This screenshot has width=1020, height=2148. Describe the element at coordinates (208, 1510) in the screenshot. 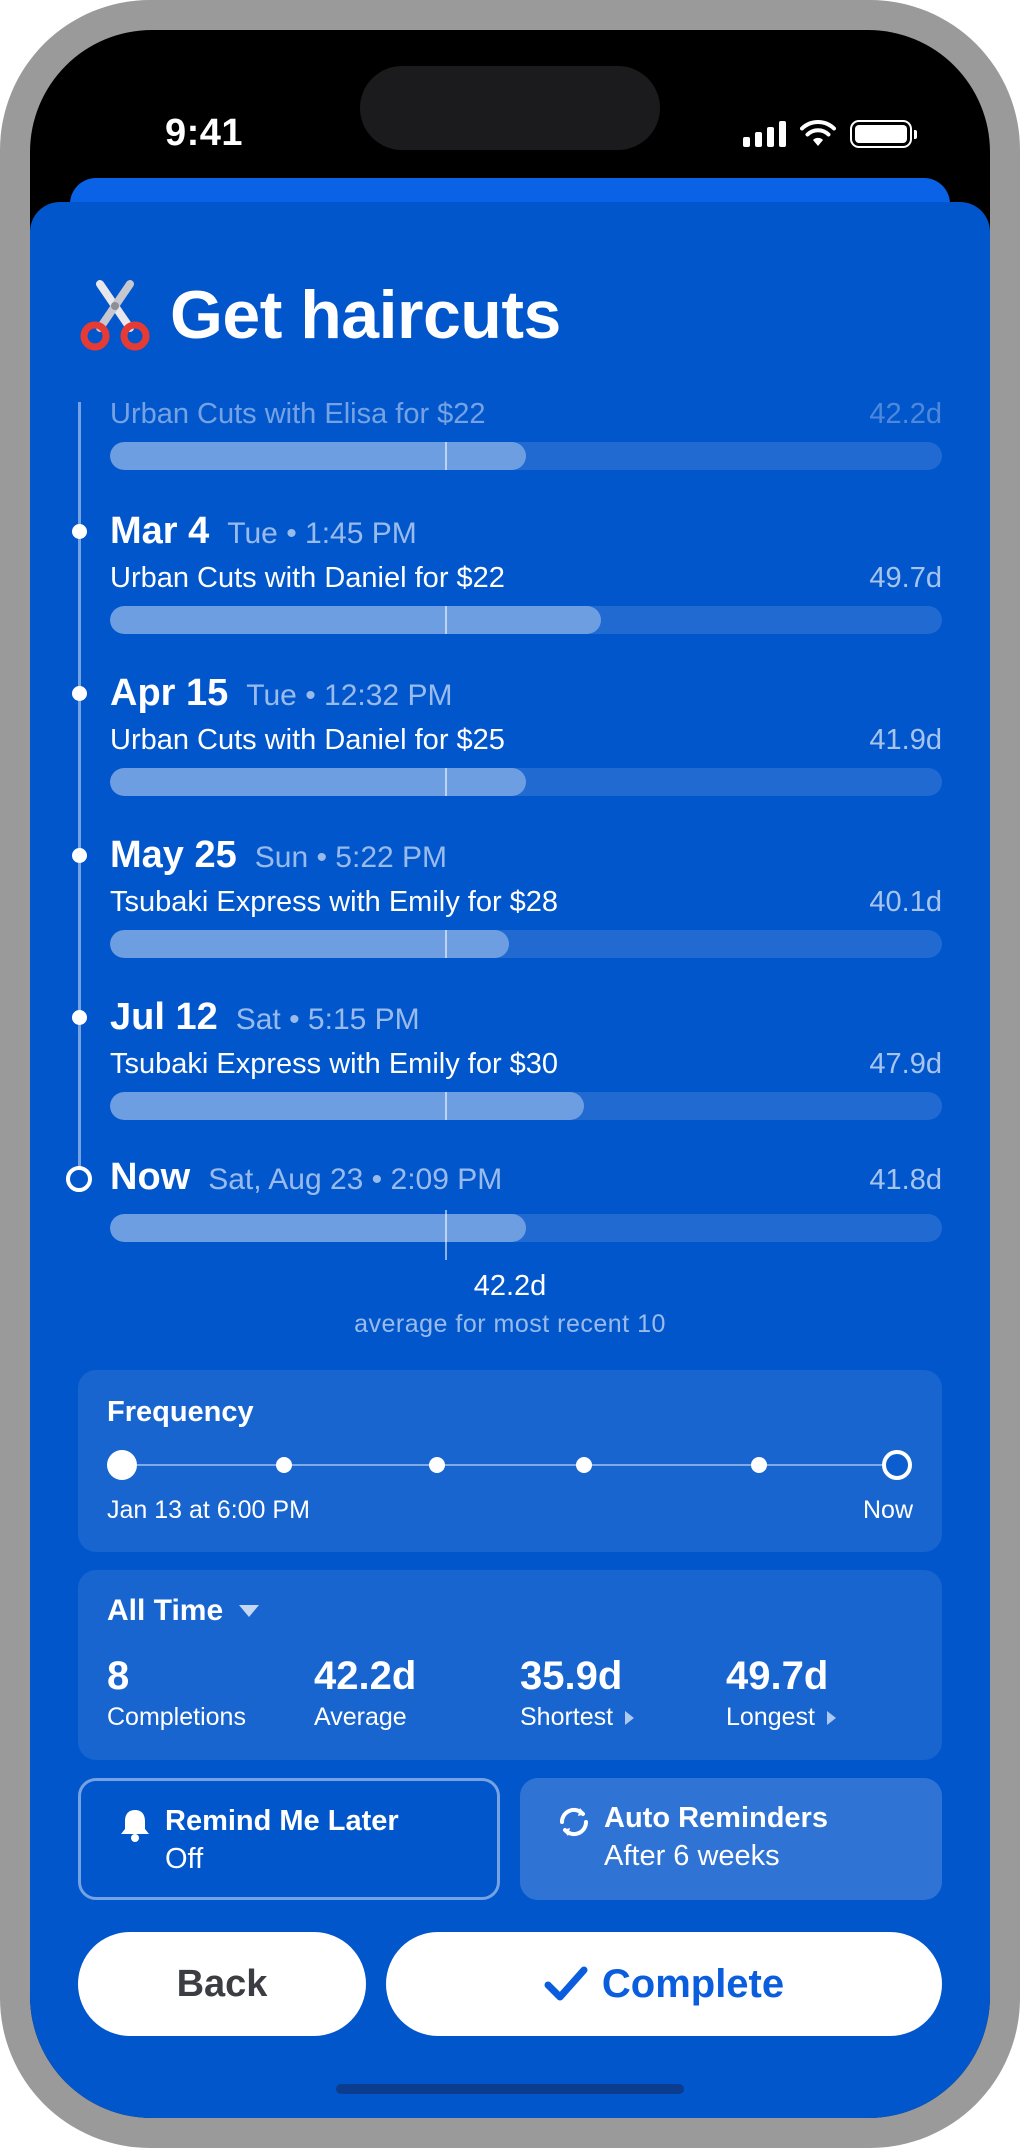

I see `frequency-start-label: Jan 13 at 6:00 PM` at that location.